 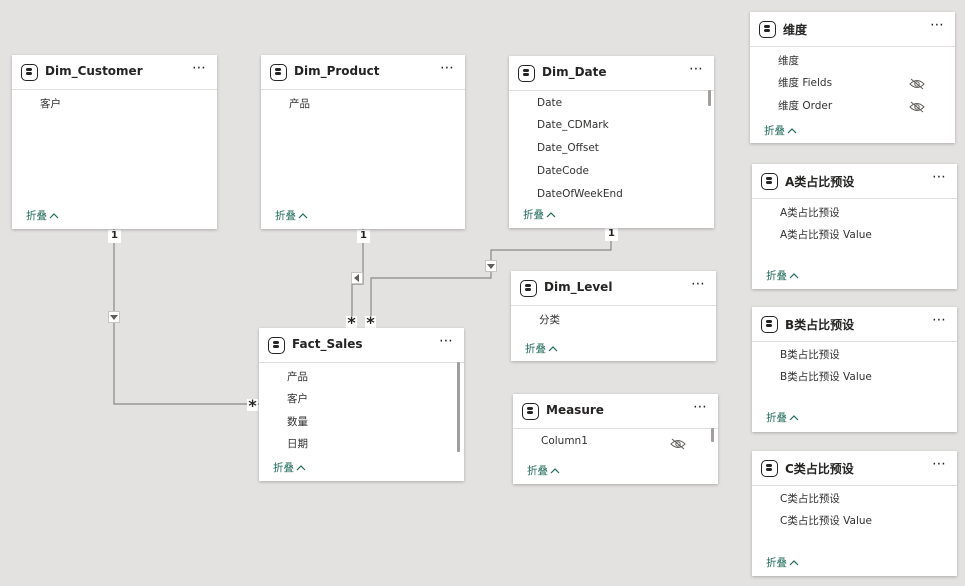 I want to click on field-item: Date, so click(x=549, y=103).